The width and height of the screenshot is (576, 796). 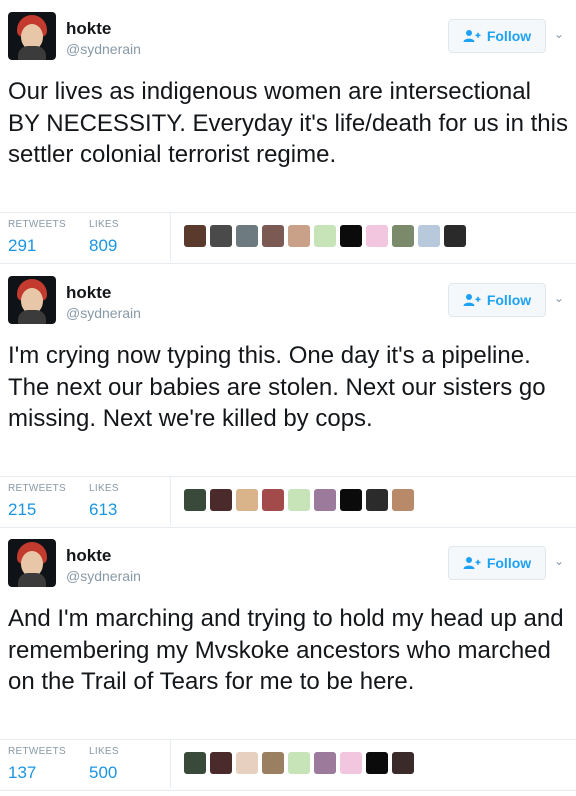 What do you see at coordinates (22, 772) in the screenshot?
I see `retweets-value: 137` at bounding box center [22, 772].